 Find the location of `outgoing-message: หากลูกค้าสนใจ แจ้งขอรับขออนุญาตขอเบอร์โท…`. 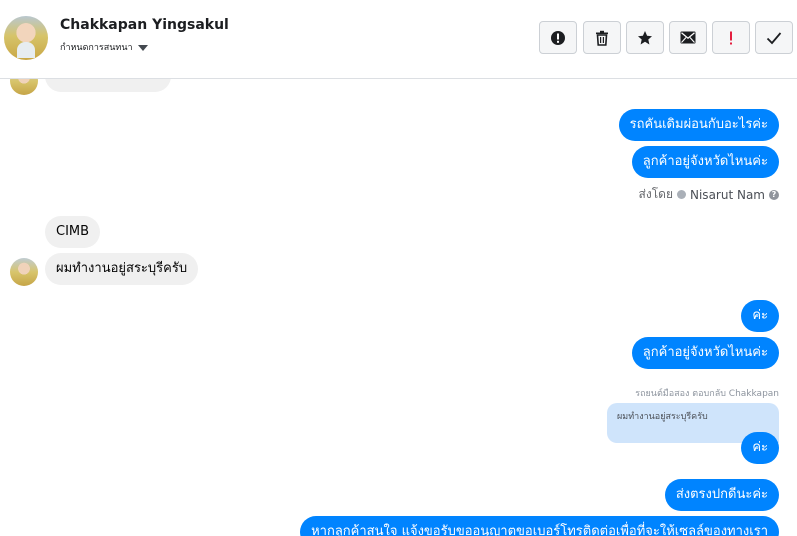

outgoing-message: หากลูกค้าสนใจ แจ้งขอรับขออนุญาตขอเบอร์โท… is located at coordinates (539, 526).